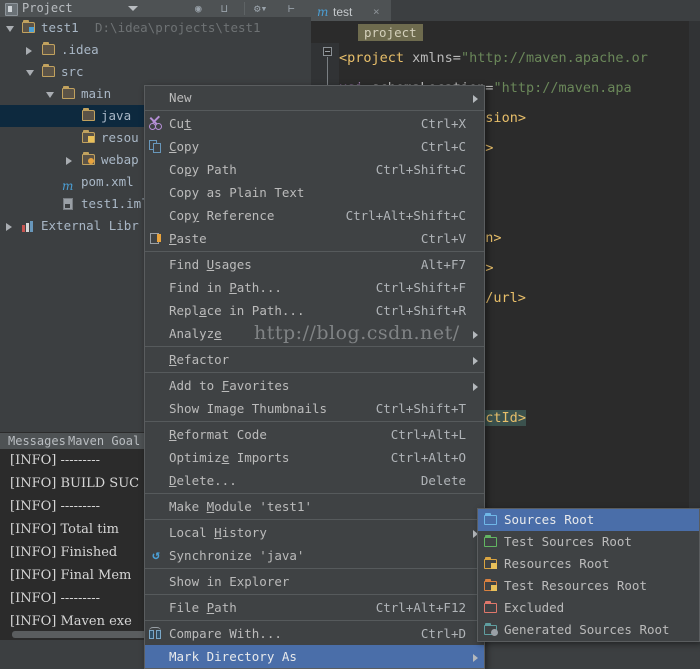  Describe the element at coordinates (420, 169) in the screenshot. I see `menu-item-shortcut: Ctrl+Shift+C` at that location.